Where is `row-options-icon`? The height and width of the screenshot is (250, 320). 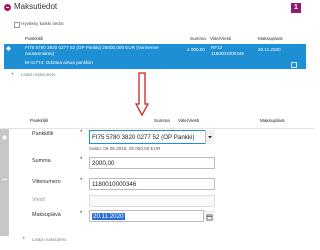
row-options-icon is located at coordinates (294, 65).